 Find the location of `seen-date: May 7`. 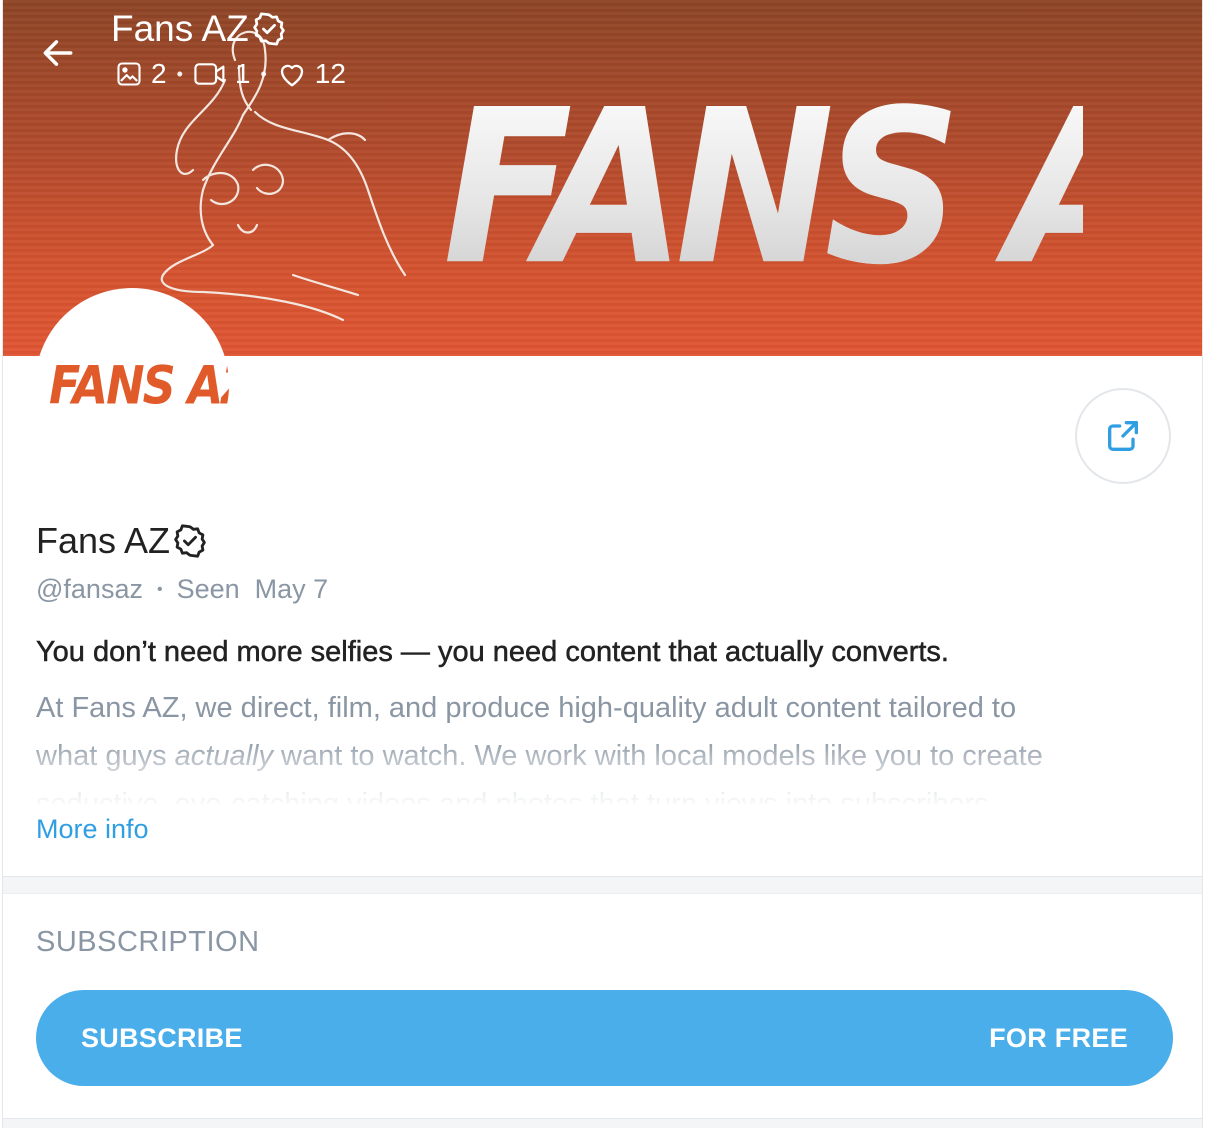

seen-date: May 7 is located at coordinates (291, 589).